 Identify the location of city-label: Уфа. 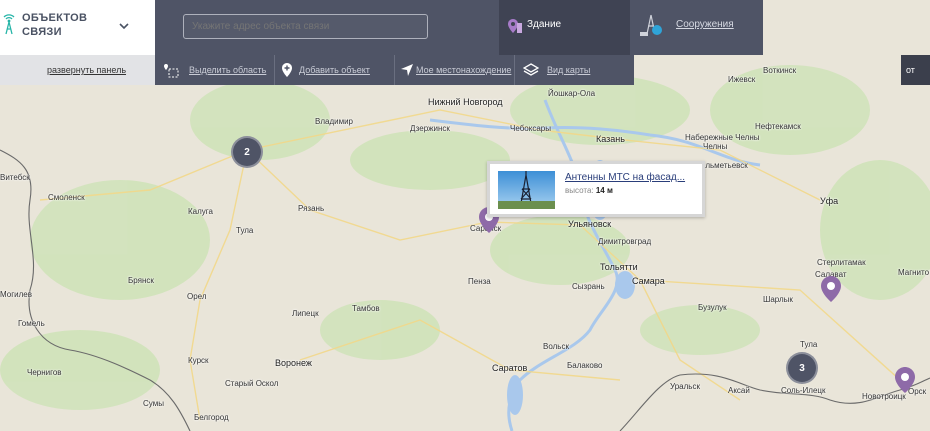
(829, 201).